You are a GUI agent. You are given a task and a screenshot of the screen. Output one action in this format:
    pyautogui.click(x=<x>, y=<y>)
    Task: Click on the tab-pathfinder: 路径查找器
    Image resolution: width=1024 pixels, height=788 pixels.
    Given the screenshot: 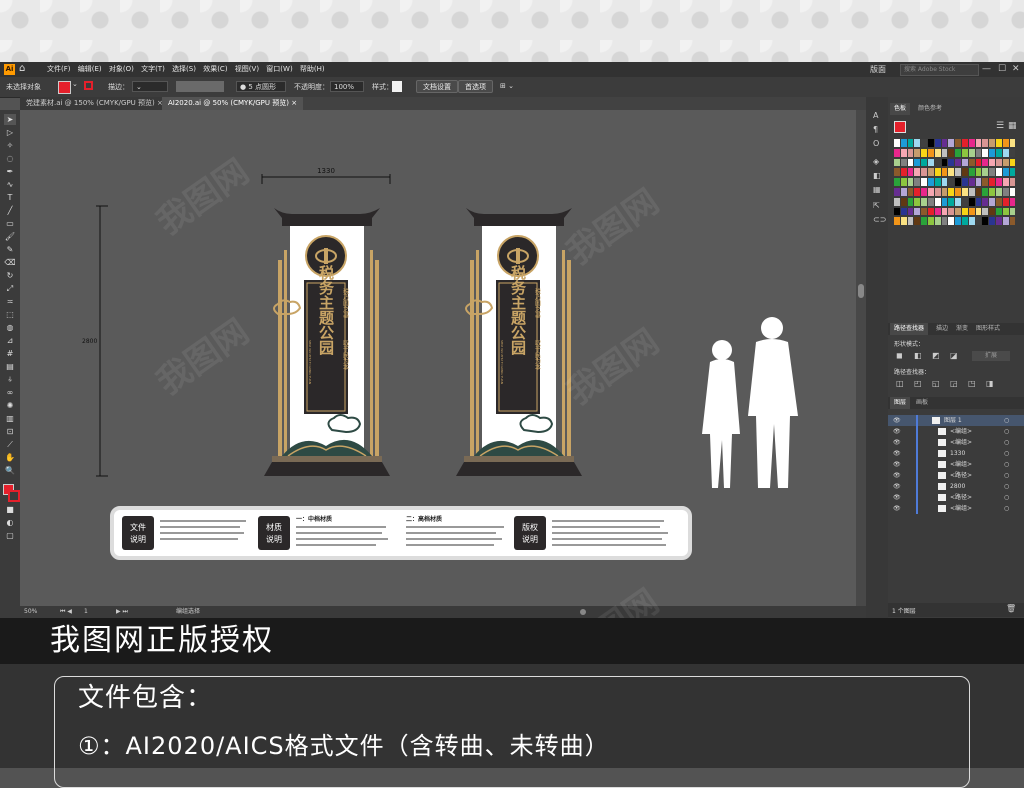 What is the action you would take?
    pyautogui.click(x=909, y=329)
    